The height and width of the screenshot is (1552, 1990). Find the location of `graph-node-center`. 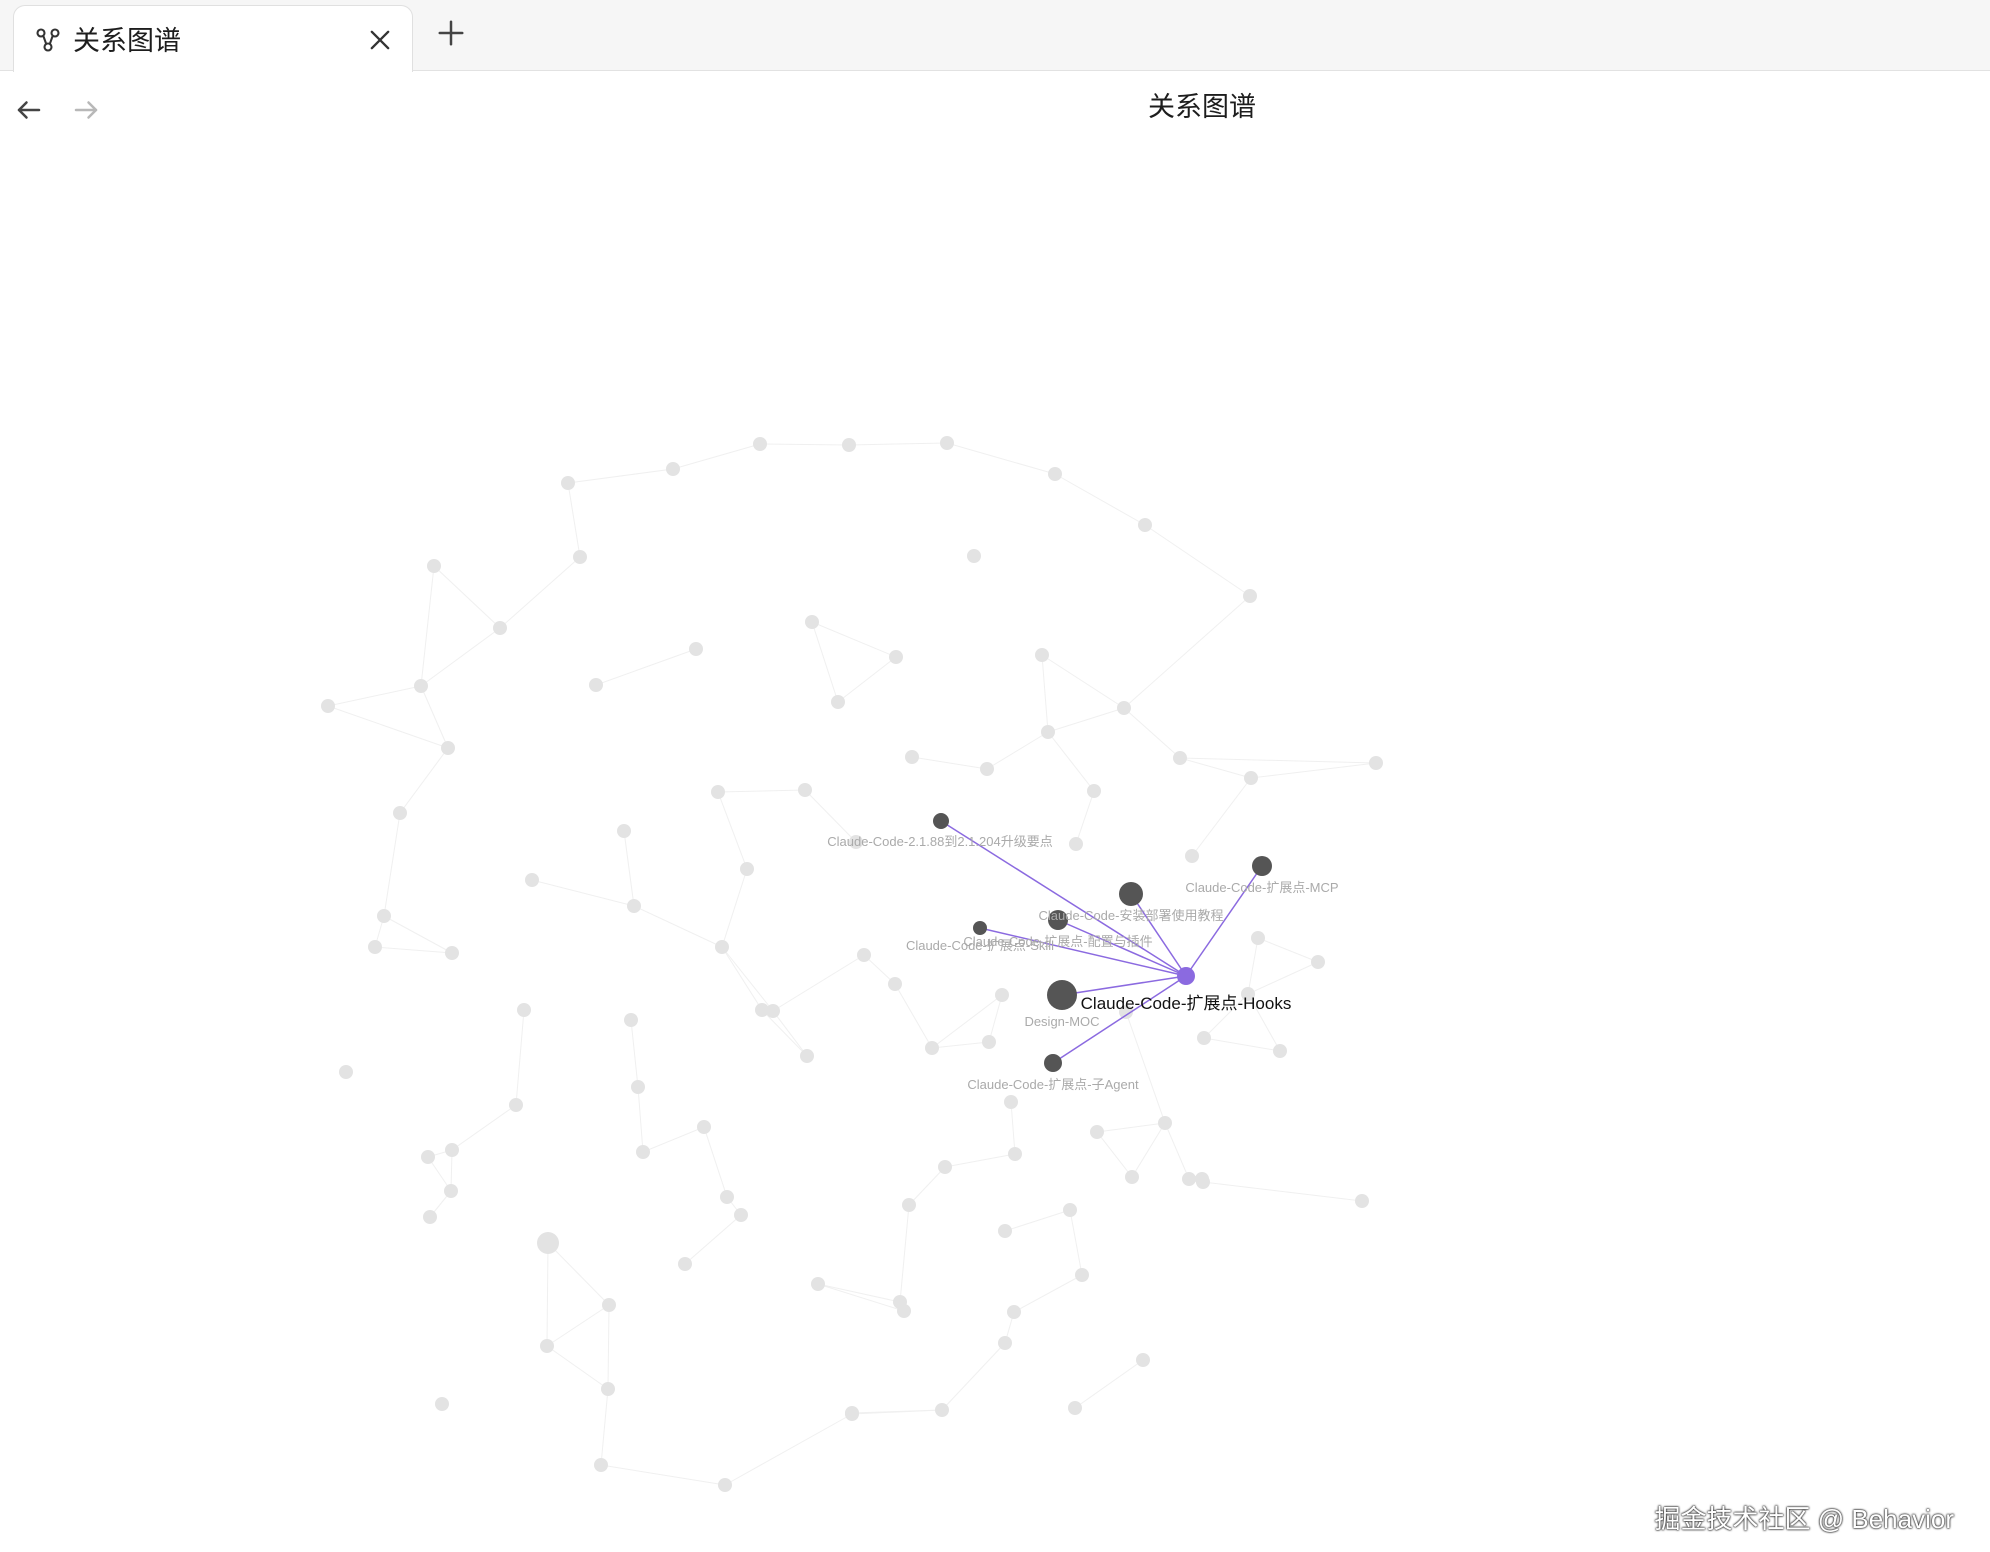

graph-node-center is located at coordinates (1186, 976).